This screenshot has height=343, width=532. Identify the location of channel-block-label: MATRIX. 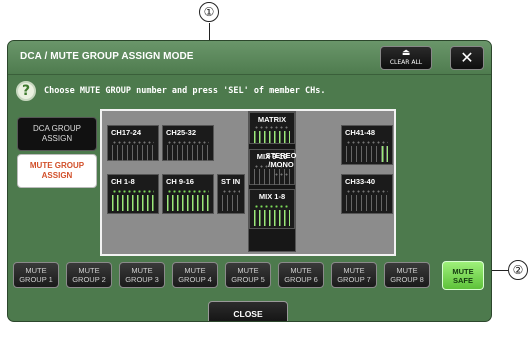
(272, 119).